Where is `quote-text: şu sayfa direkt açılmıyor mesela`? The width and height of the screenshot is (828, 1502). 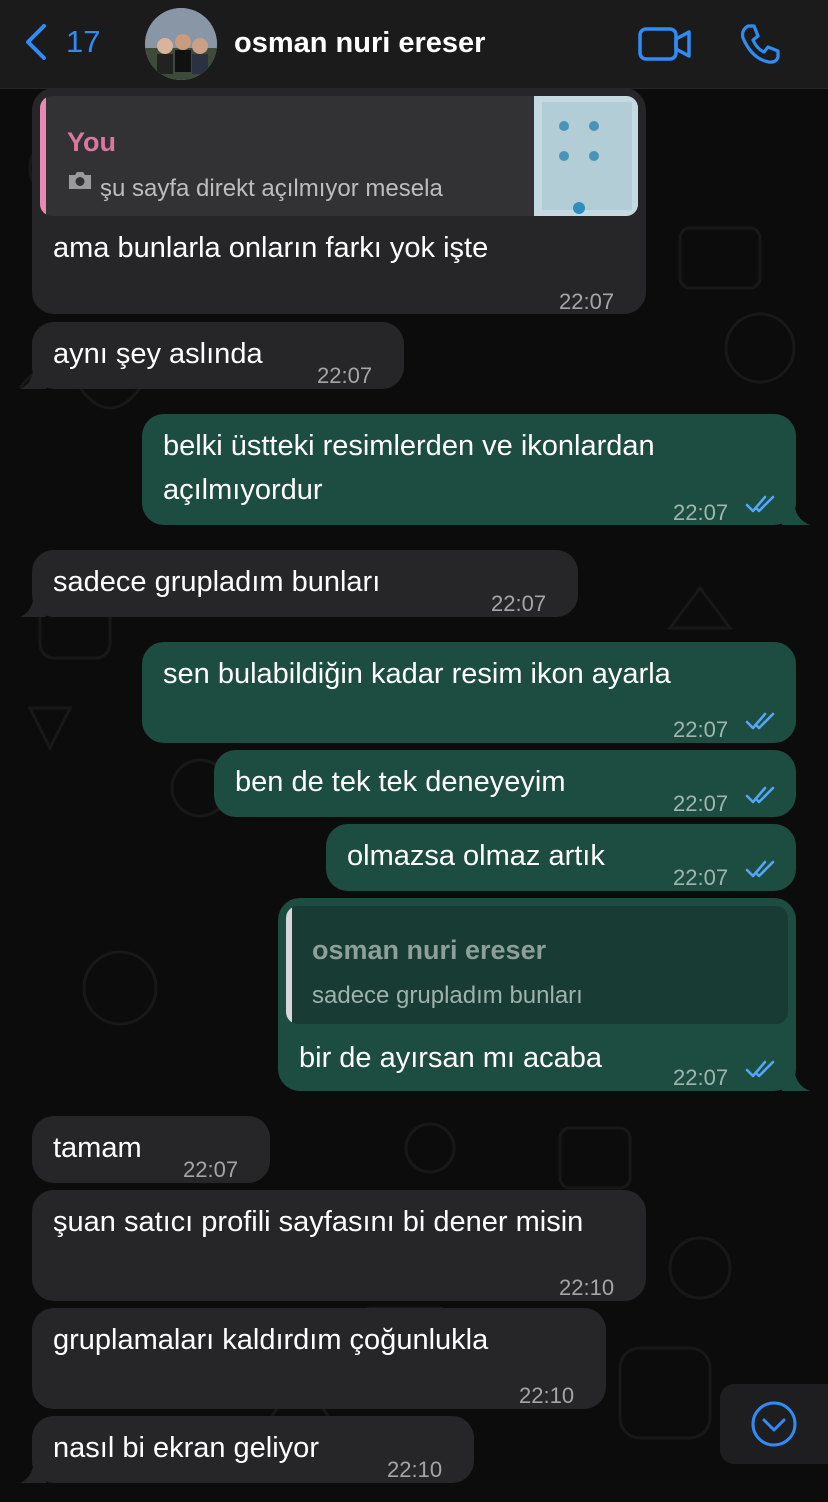 quote-text: şu sayfa direkt açılmıyor mesela is located at coordinates (271, 188).